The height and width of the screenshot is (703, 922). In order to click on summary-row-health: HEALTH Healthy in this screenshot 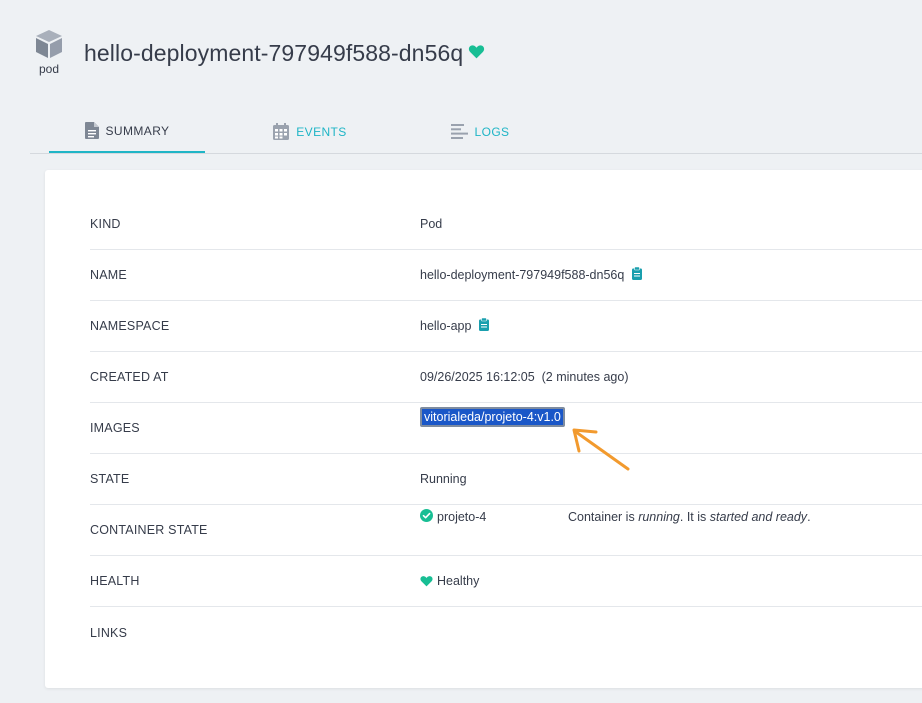, I will do `click(506, 581)`.